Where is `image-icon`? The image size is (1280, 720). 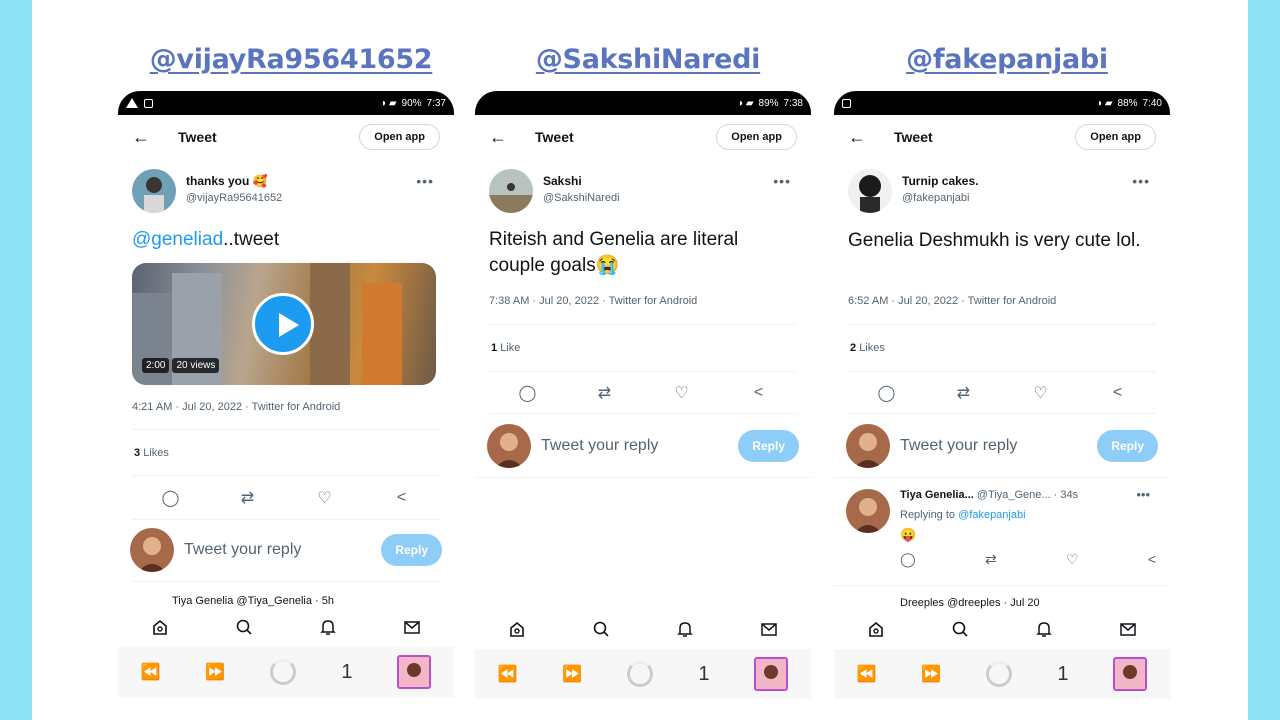
image-icon is located at coordinates (846, 103).